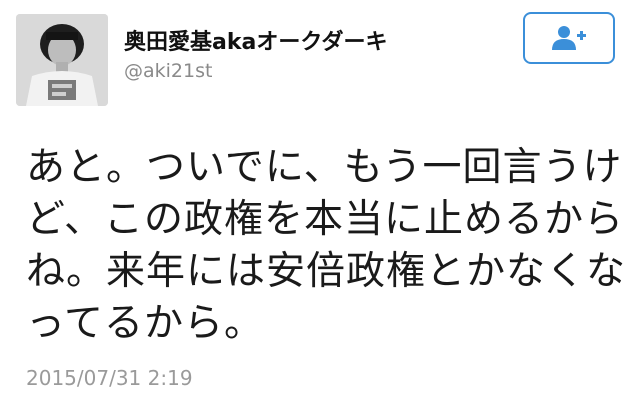 The height and width of the screenshot is (403, 630). Describe the element at coordinates (109, 378) in the screenshot. I see `timestamp: 2015/07/31 2:19` at that location.